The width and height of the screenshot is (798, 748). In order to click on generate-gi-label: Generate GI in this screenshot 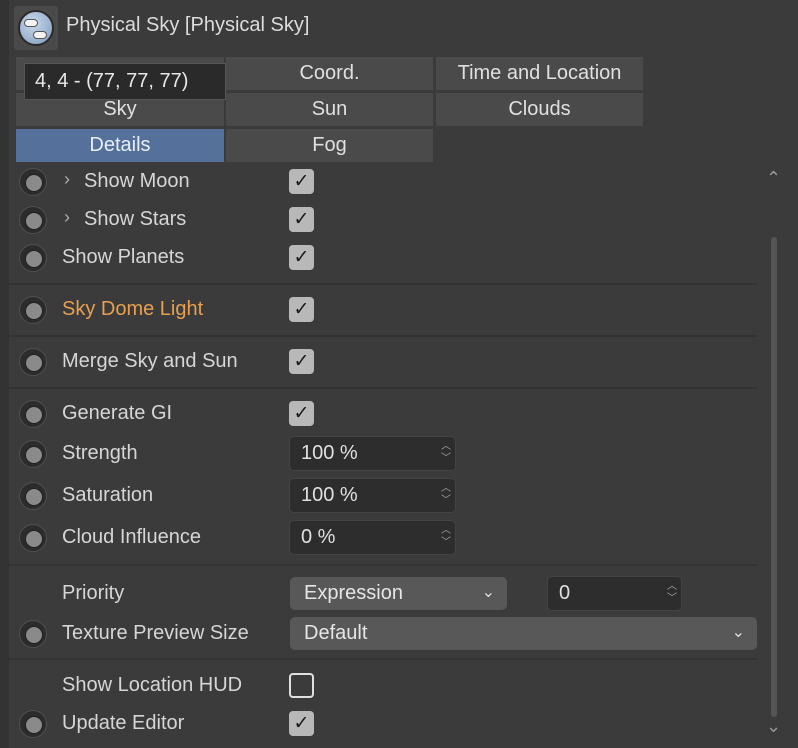, I will do `click(117, 413)`.